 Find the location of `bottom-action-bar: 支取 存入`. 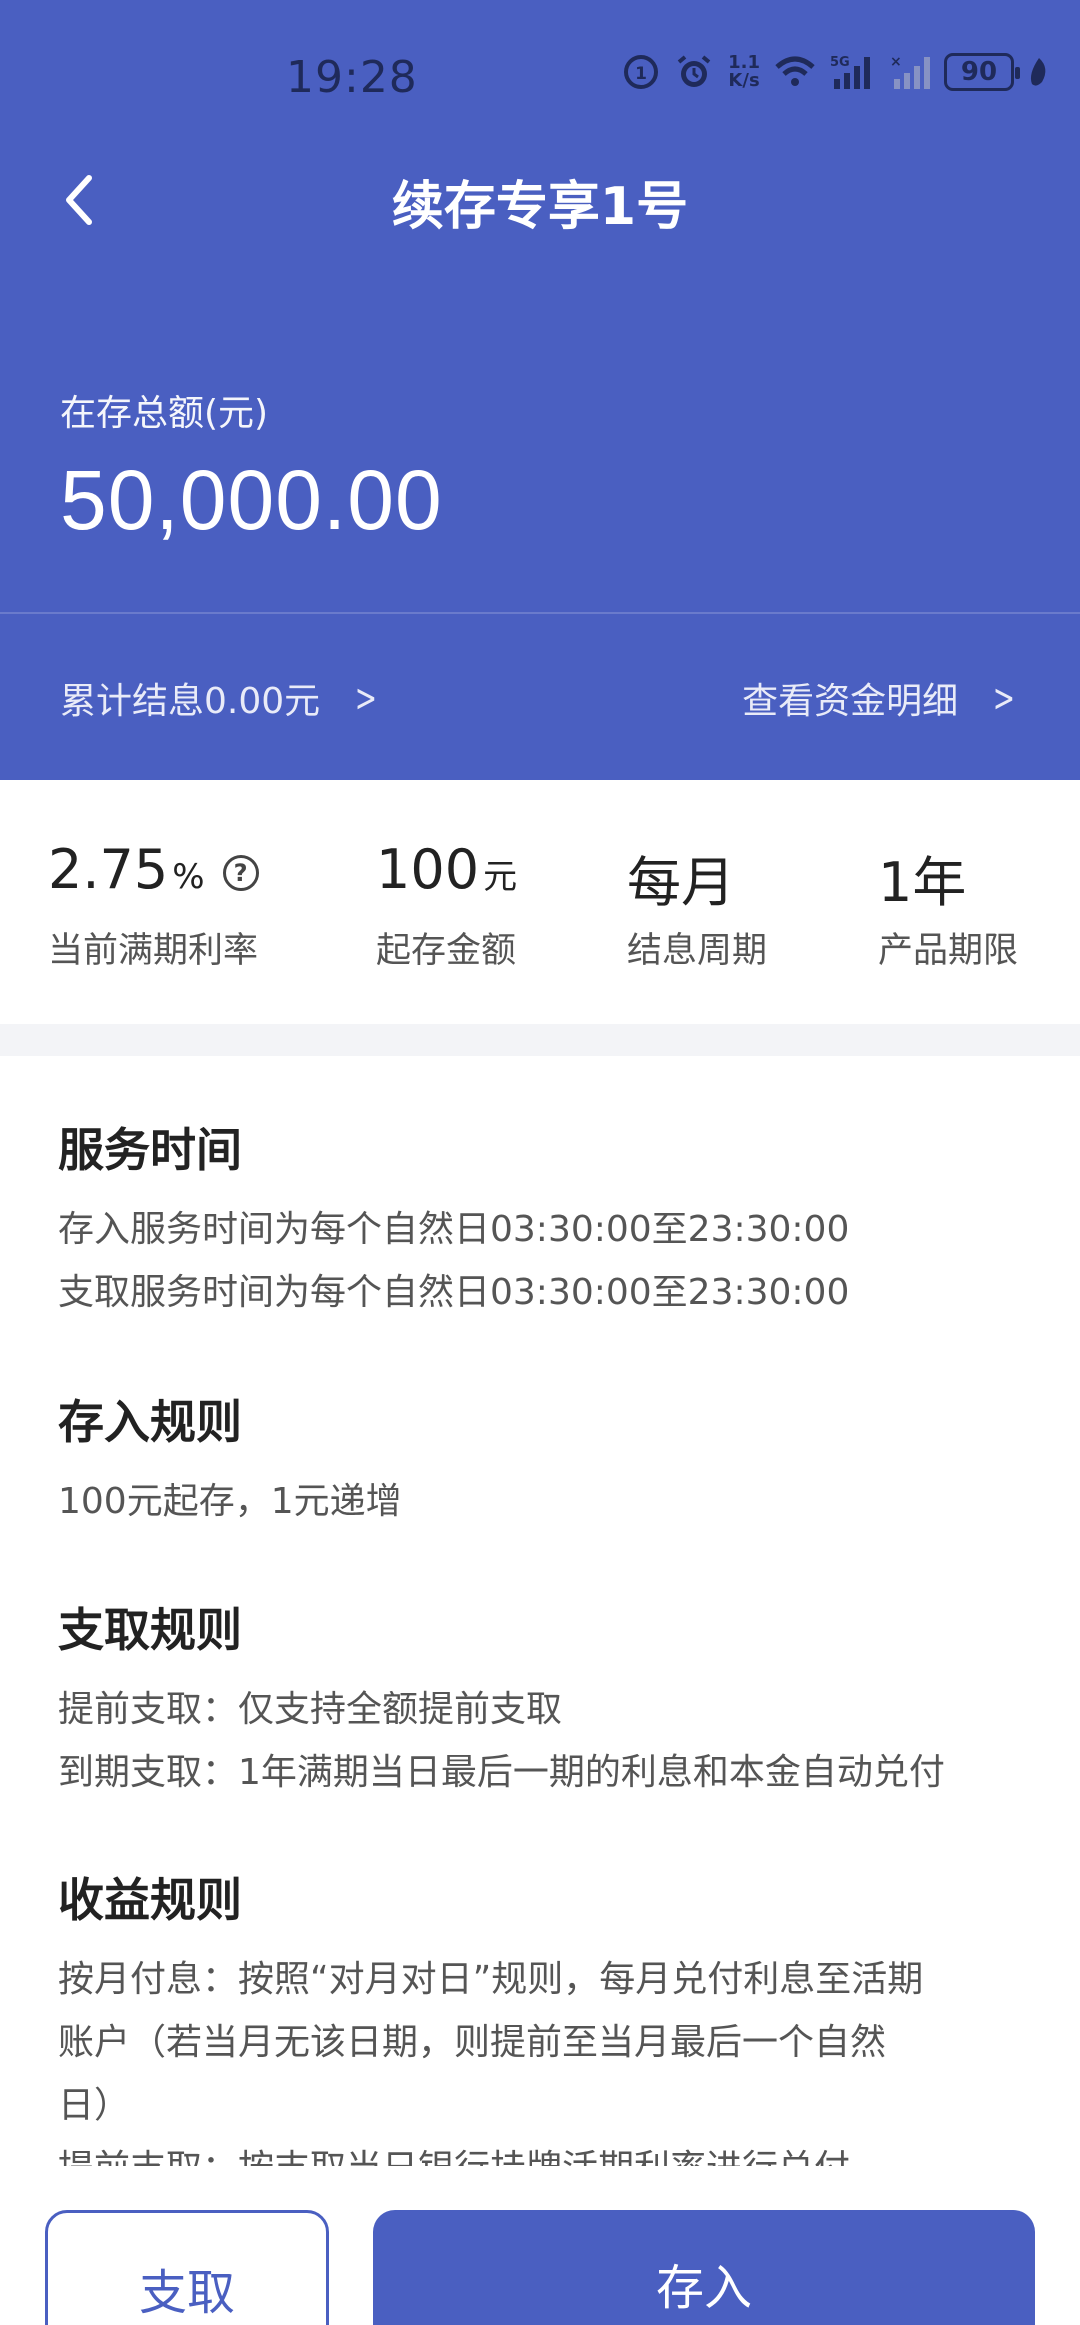

bottom-action-bar: 支取 存入 is located at coordinates (540, 2245).